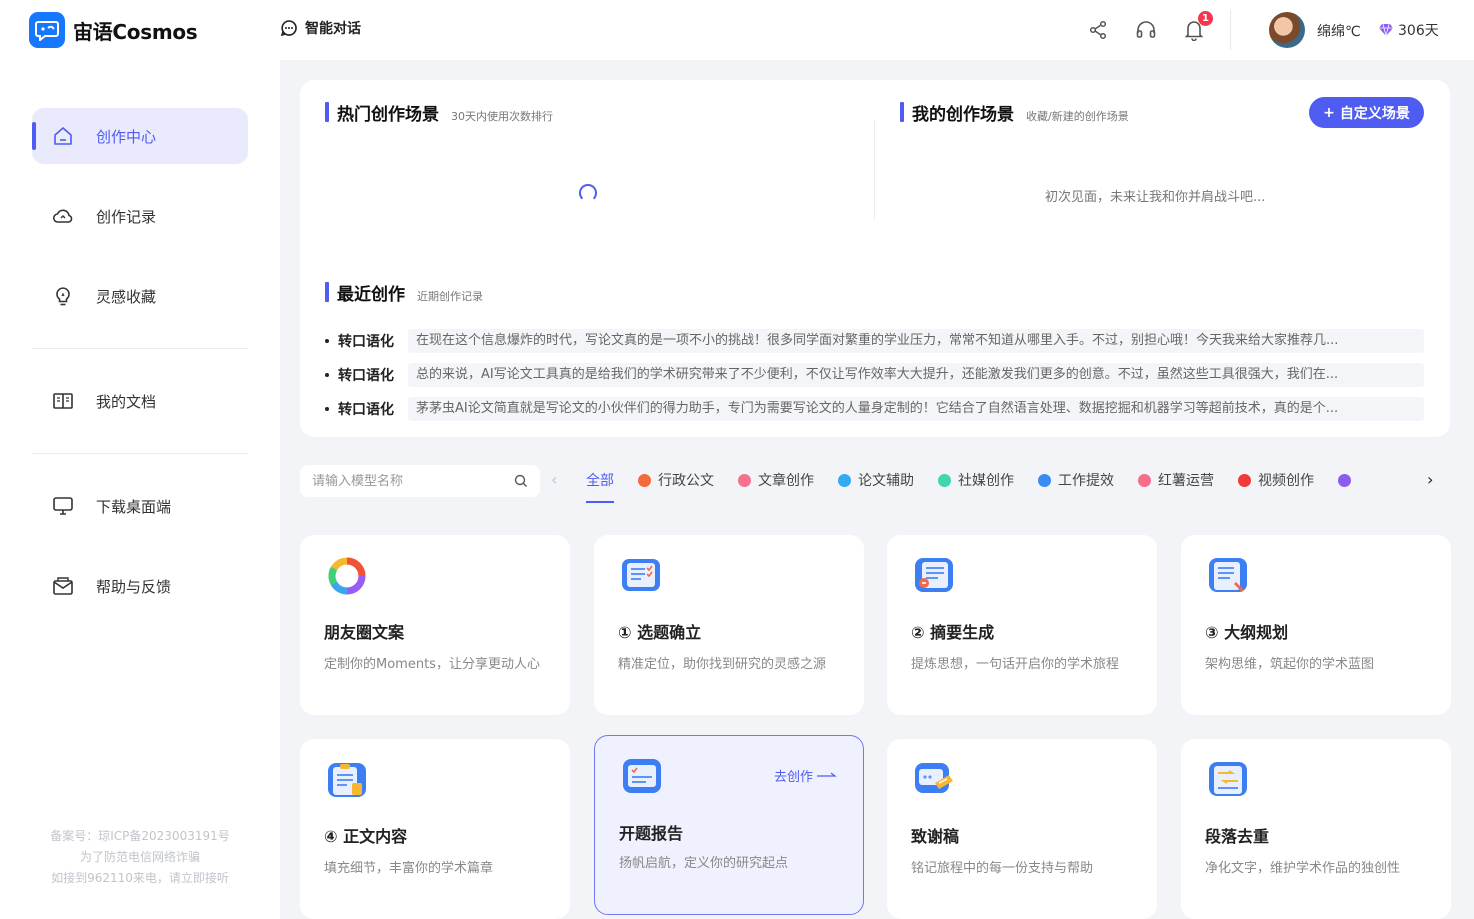 This screenshot has height=919, width=1474. I want to click on icp-record: 备案号：琼ICP备2023003191号, so click(140, 836).